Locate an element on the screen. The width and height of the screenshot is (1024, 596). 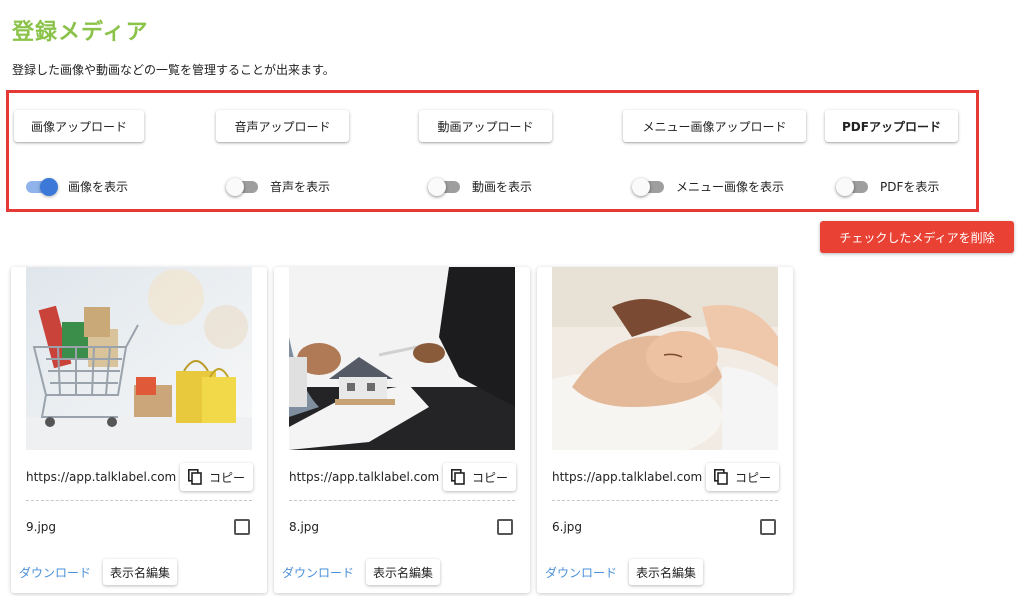
shopping-cart-photo is located at coordinates (139, 358).